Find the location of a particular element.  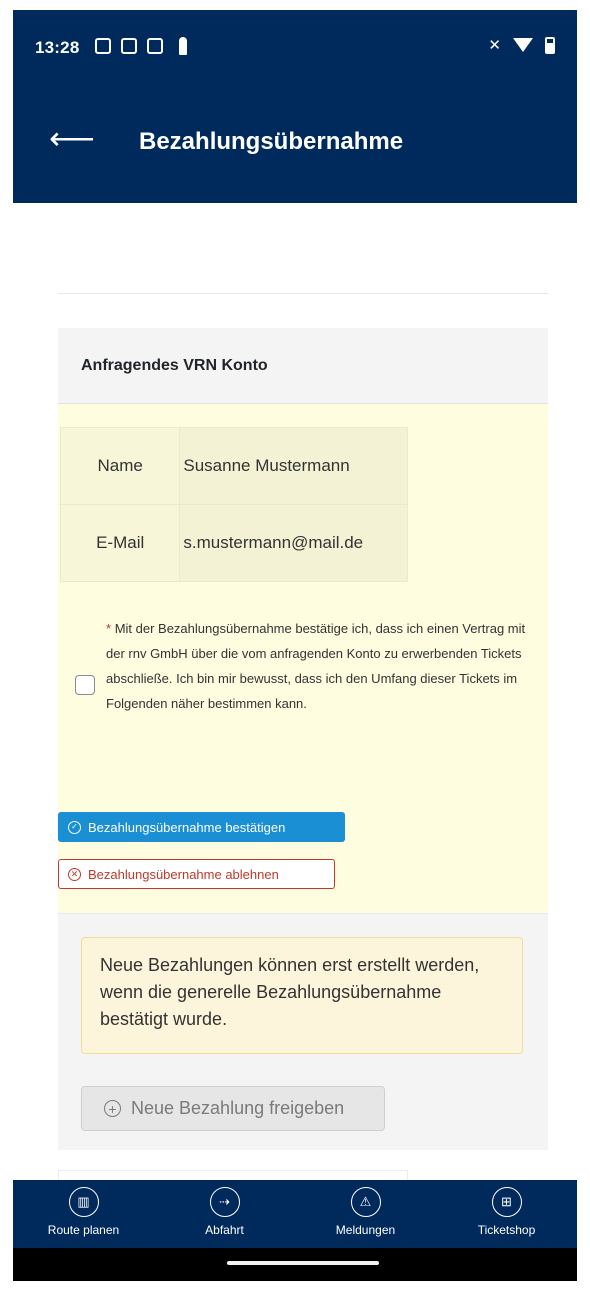

system-icons: ✕ is located at coordinates (521, 45).